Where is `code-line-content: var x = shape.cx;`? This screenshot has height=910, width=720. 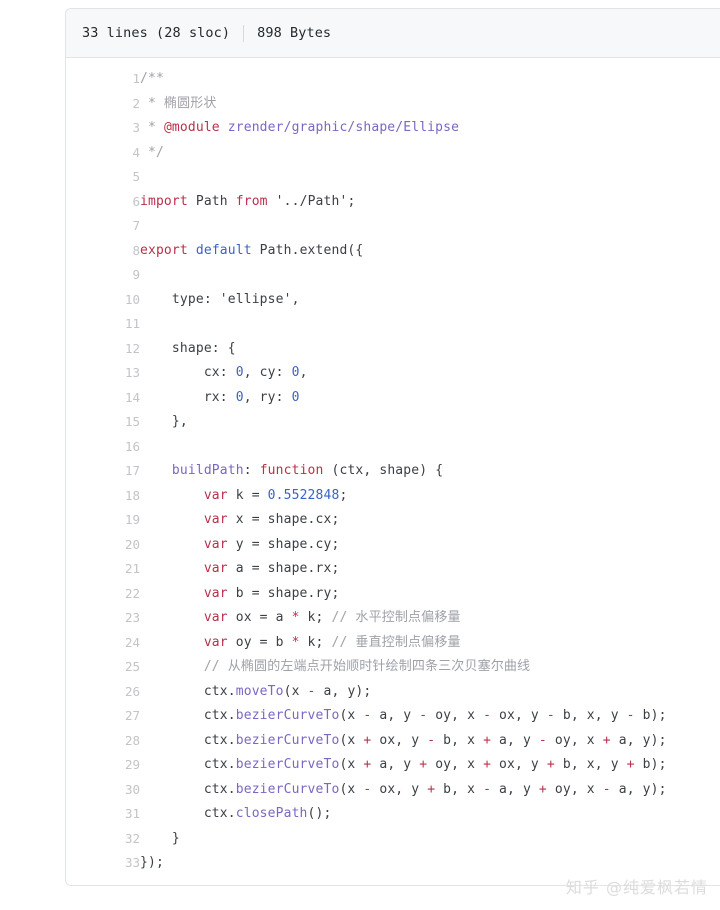 code-line-content: var x = shape.cx; is located at coordinates (430, 520).